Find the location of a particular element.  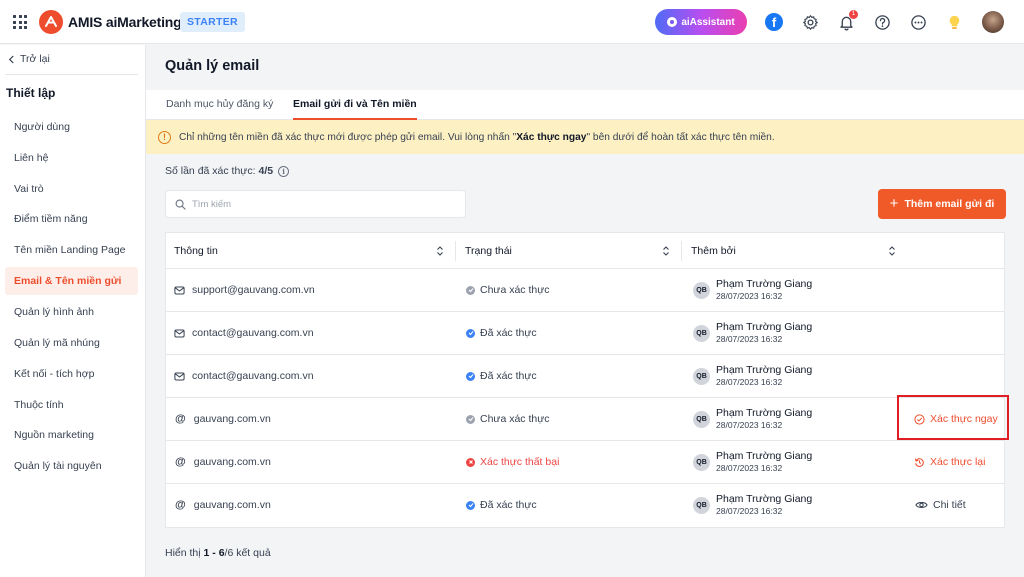

sidebar-item-roles: Vai trò is located at coordinates (71, 189).